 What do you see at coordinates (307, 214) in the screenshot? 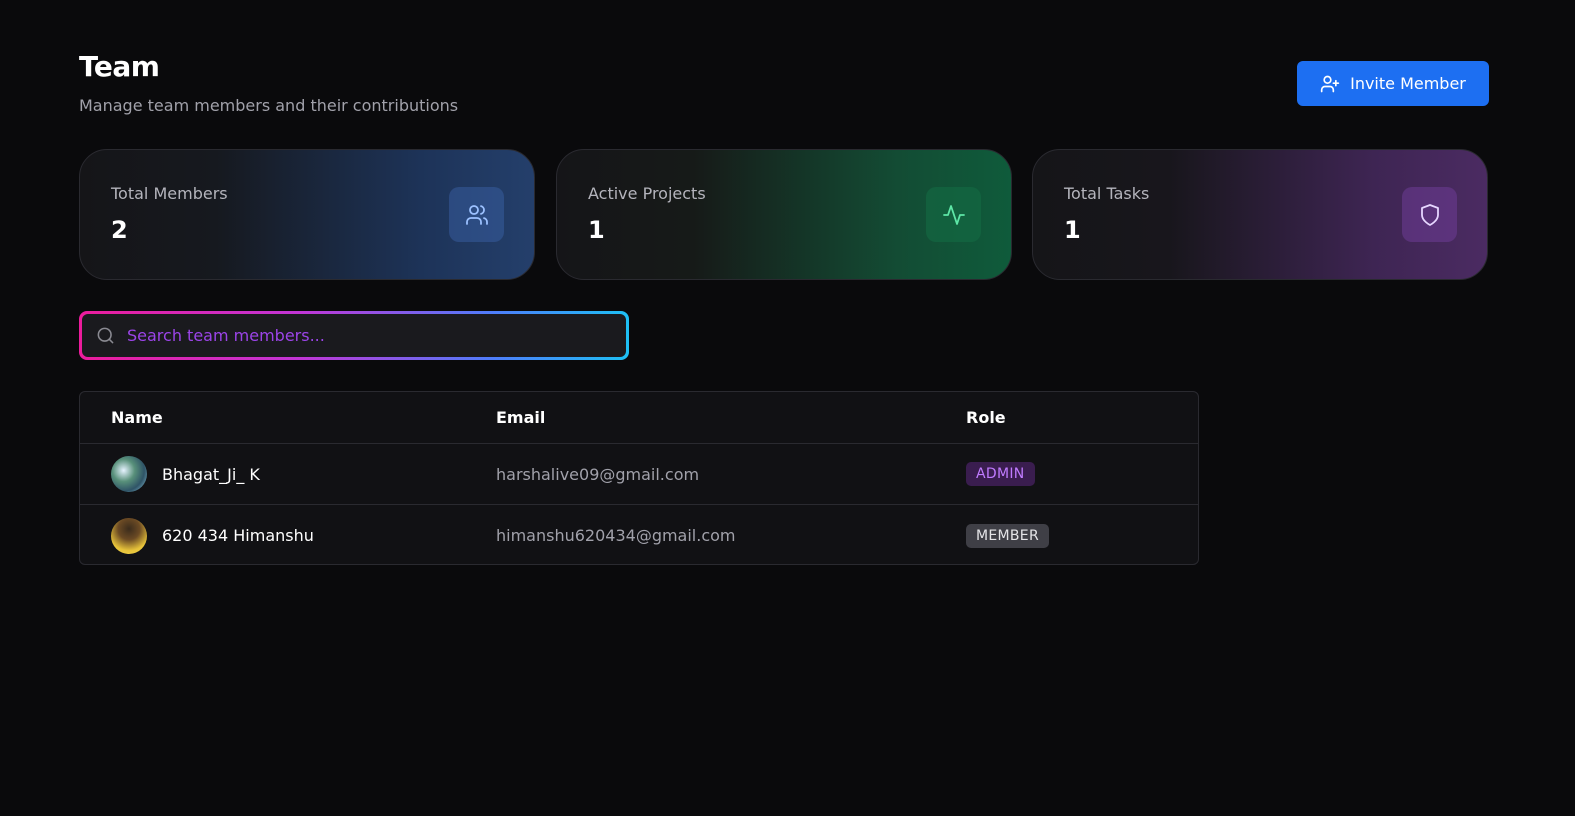
I see `stat-card-total-members: Total Members 2` at bounding box center [307, 214].